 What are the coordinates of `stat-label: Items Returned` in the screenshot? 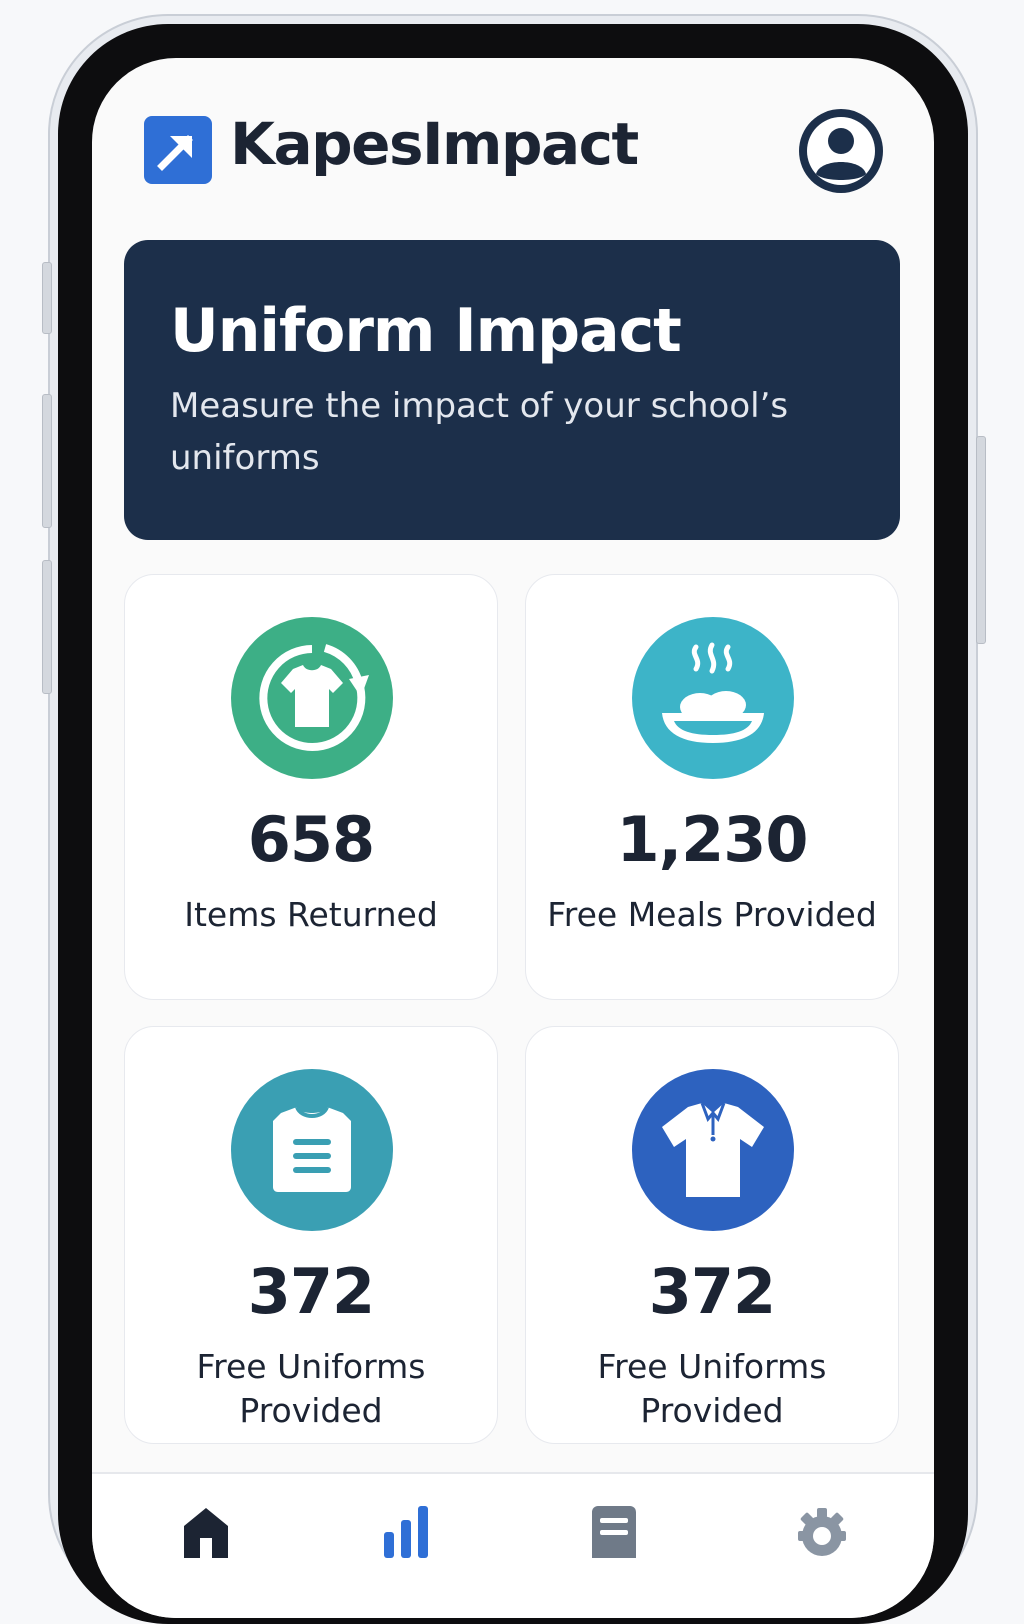 It's located at (311, 914).